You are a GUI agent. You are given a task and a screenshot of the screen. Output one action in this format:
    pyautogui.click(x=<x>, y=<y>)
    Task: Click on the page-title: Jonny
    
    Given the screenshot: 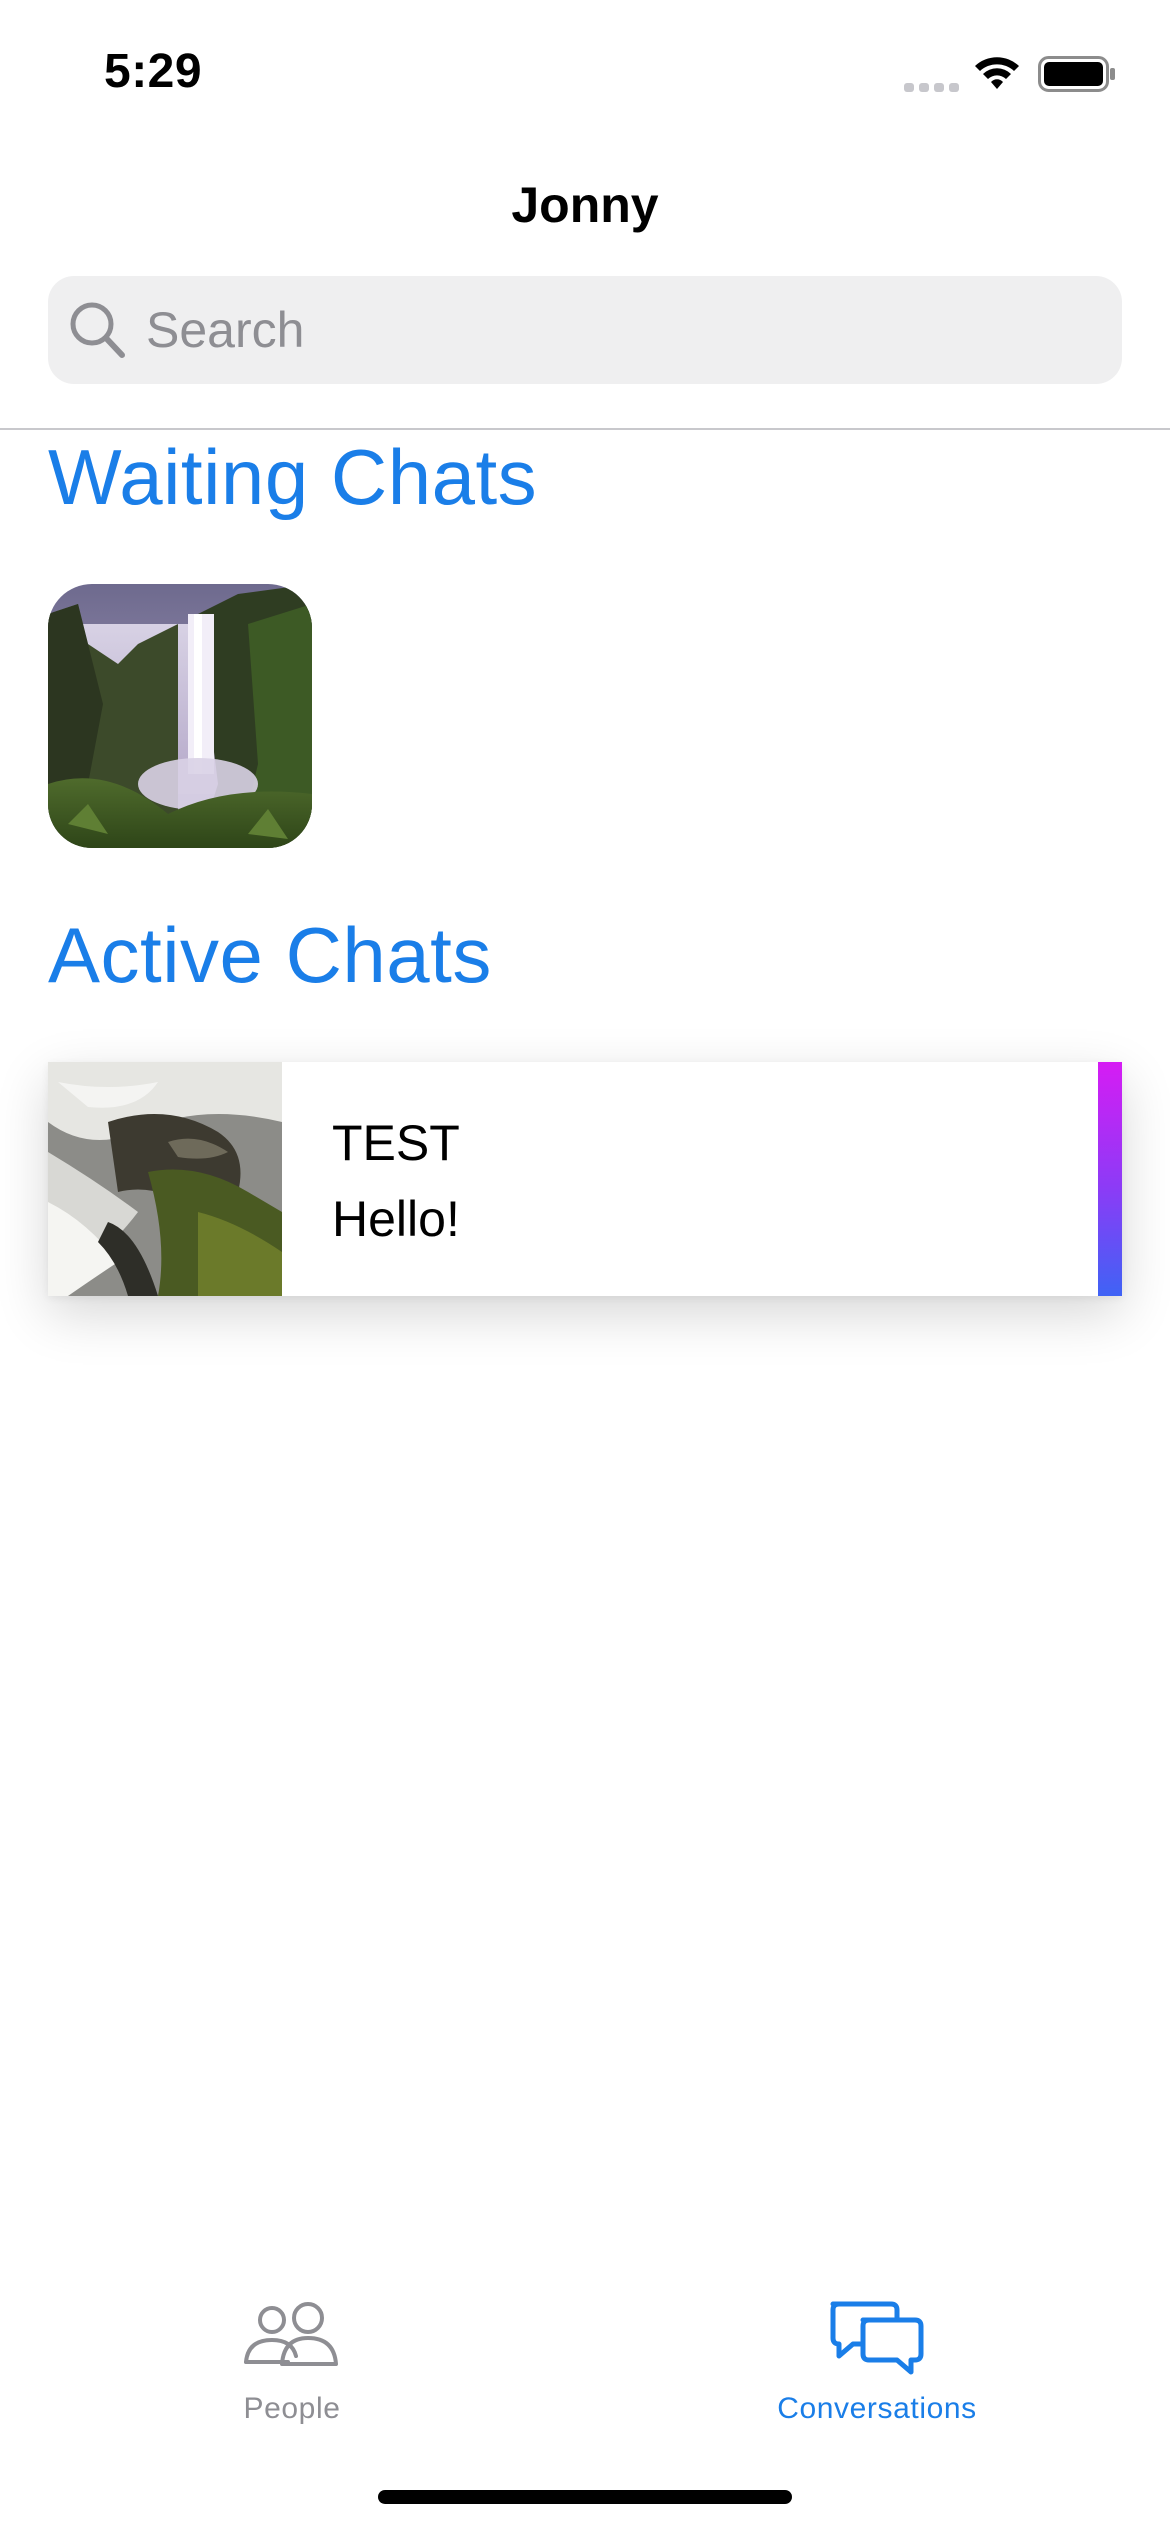 What is the action you would take?
    pyautogui.click(x=585, y=205)
    